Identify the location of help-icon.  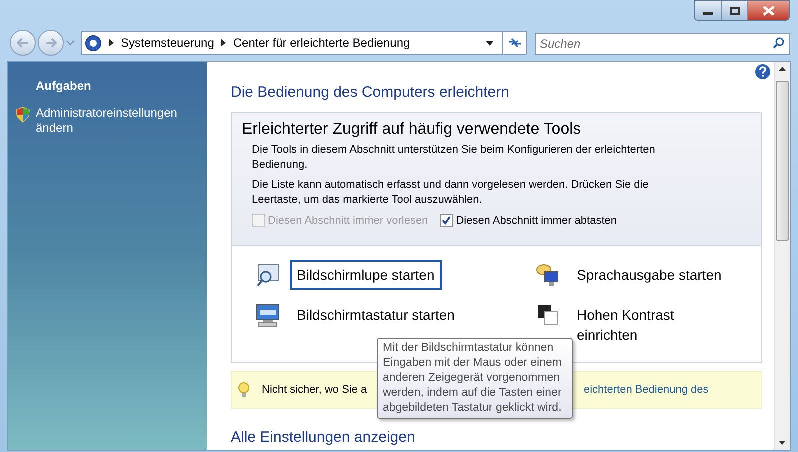
(763, 72).